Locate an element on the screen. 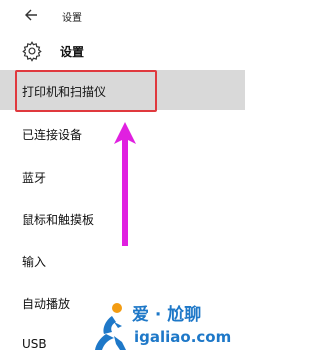 Image resolution: width=320 pixels, height=361 pixels. annotation-arrow-icon is located at coordinates (125, 184).